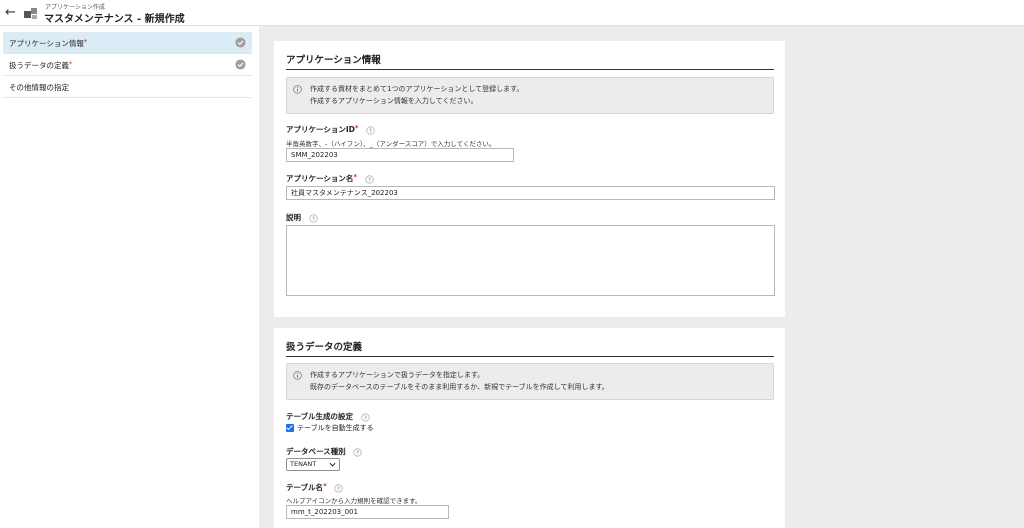 Image resolution: width=1024 pixels, height=528 pixels. I want to click on select-value: TENANT, so click(303, 464).